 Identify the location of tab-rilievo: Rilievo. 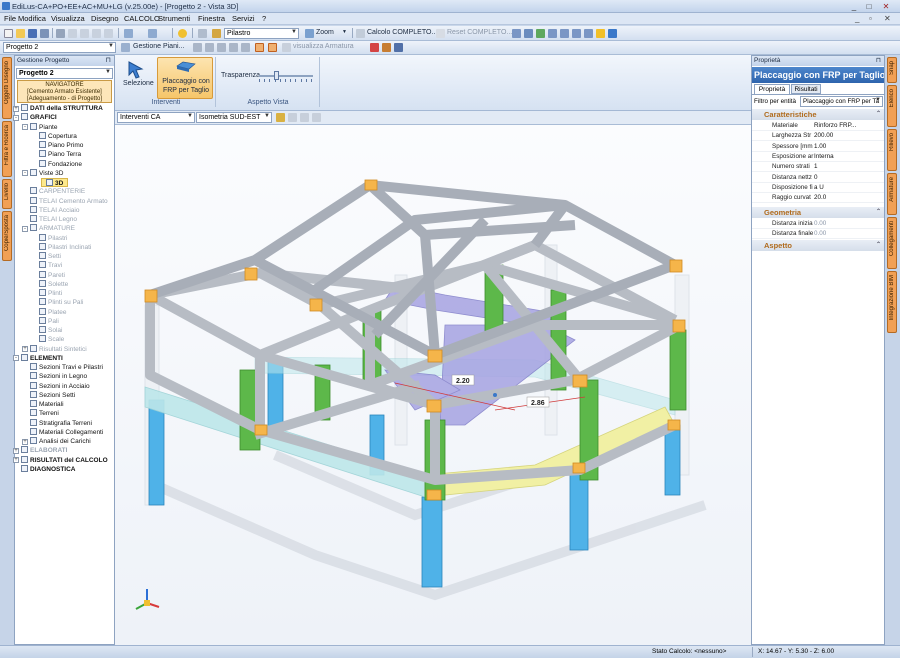
(892, 150).